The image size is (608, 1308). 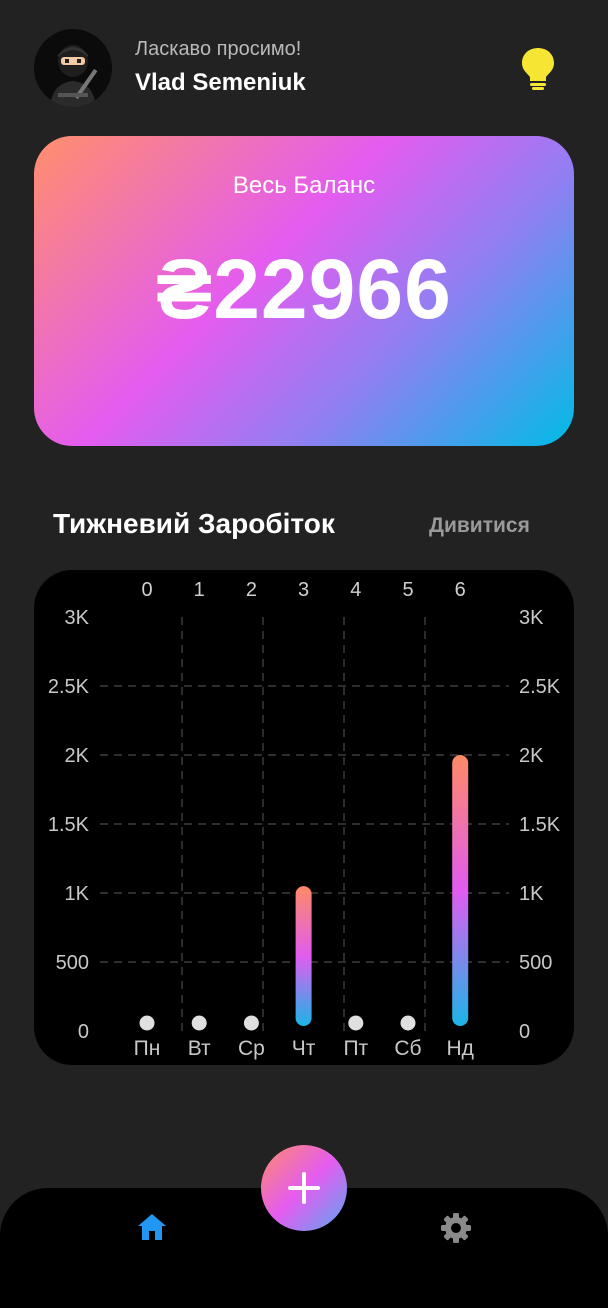 I want to click on balance-value: ₴22966, so click(x=304, y=289).